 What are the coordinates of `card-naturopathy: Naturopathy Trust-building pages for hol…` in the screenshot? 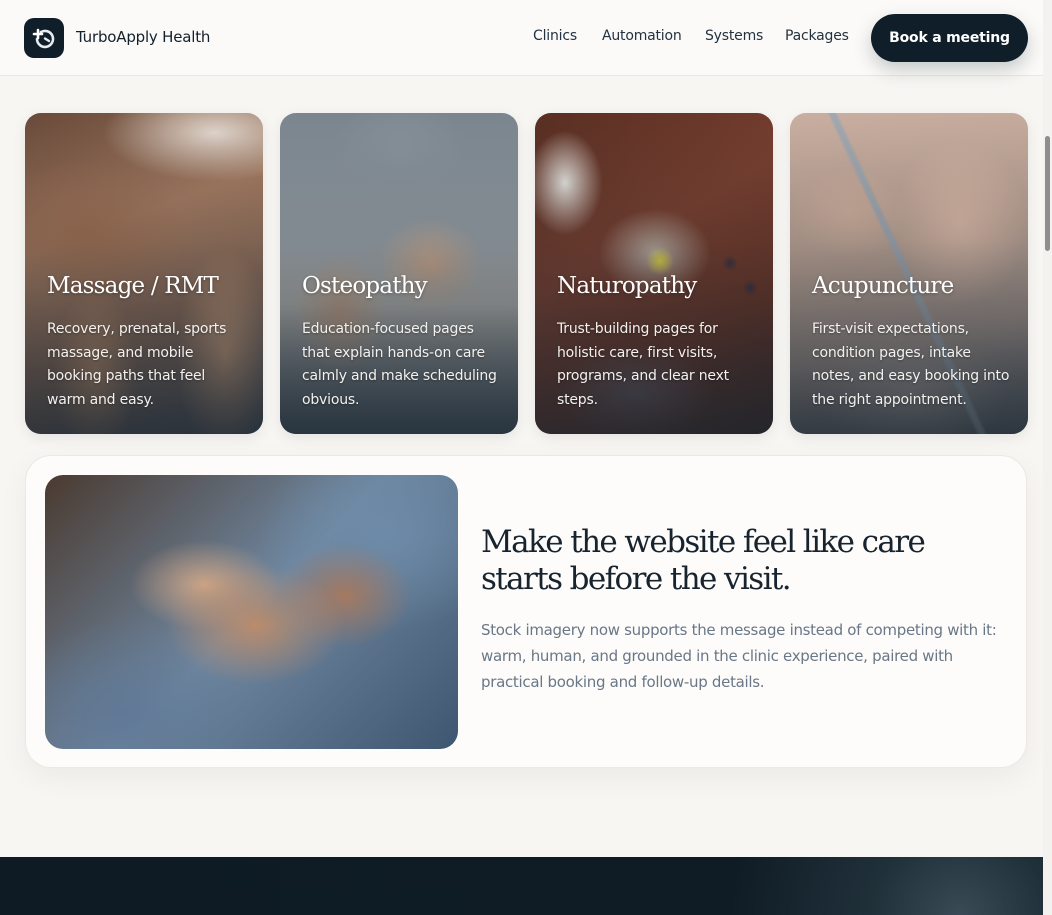 It's located at (654, 273).